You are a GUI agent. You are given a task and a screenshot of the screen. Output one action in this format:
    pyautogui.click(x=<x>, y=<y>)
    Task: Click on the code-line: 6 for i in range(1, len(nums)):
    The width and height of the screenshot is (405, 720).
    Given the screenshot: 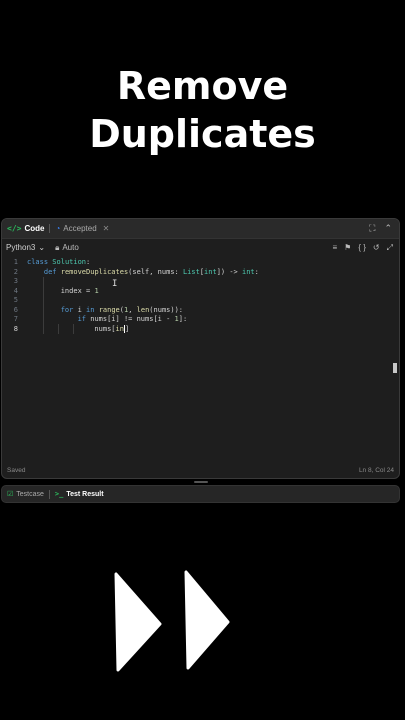 What is the action you would take?
    pyautogui.click(x=200, y=311)
    